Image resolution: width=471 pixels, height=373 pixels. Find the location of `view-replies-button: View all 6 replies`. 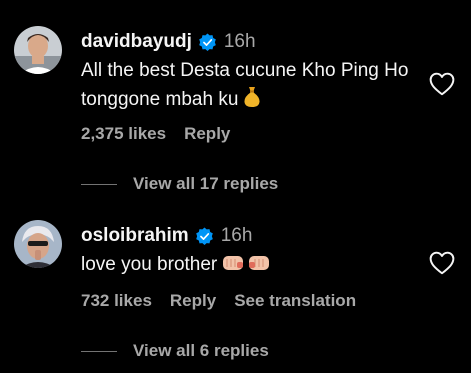

view-replies-button: View all 6 replies is located at coordinates (175, 351).